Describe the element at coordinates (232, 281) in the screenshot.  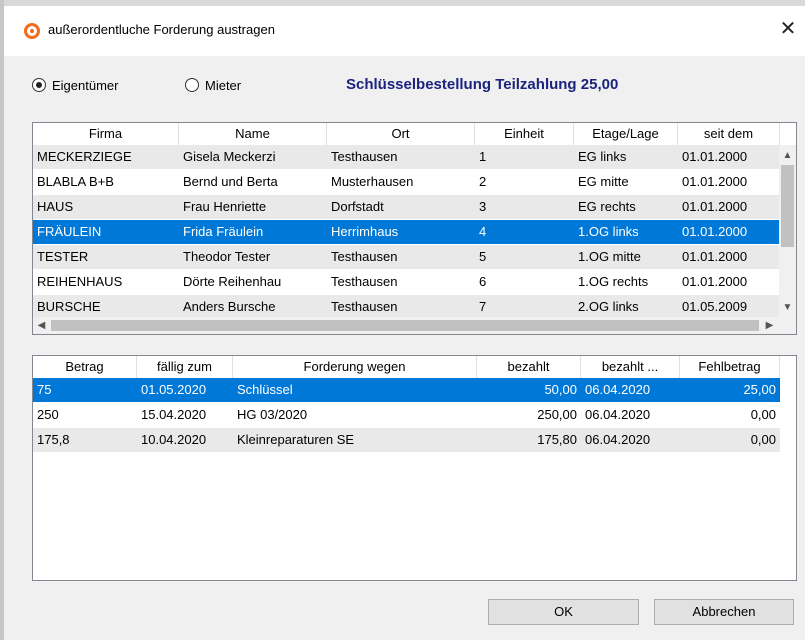
I see `table-cell: Dörte Reihenhau` at that location.